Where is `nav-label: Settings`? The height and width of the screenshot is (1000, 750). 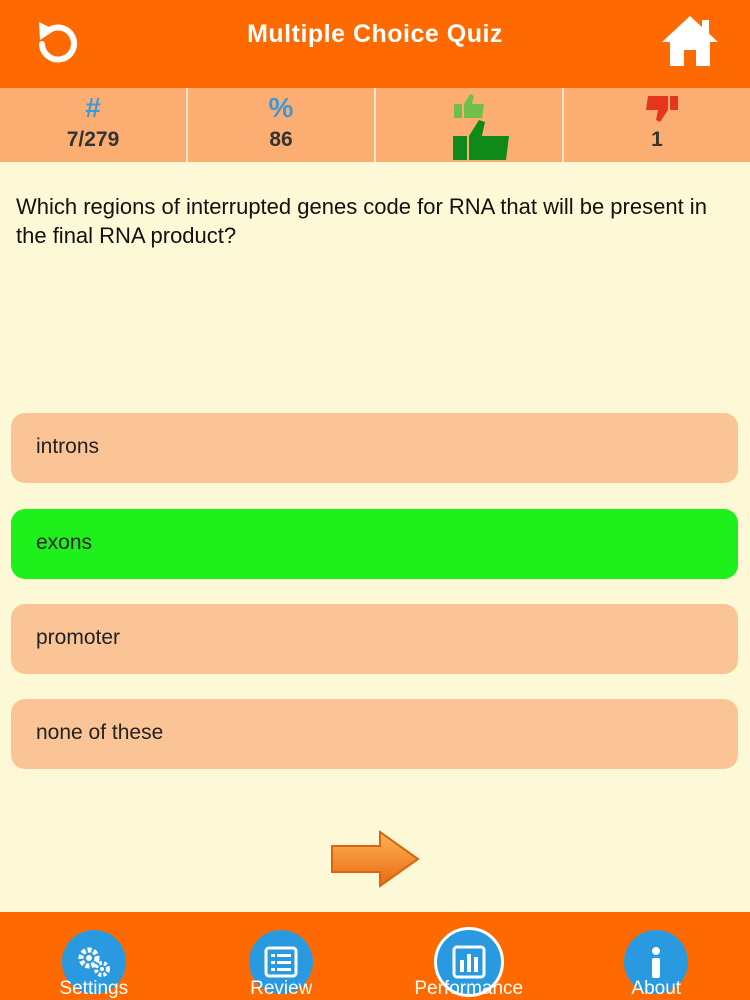 nav-label: Settings is located at coordinates (94, 988).